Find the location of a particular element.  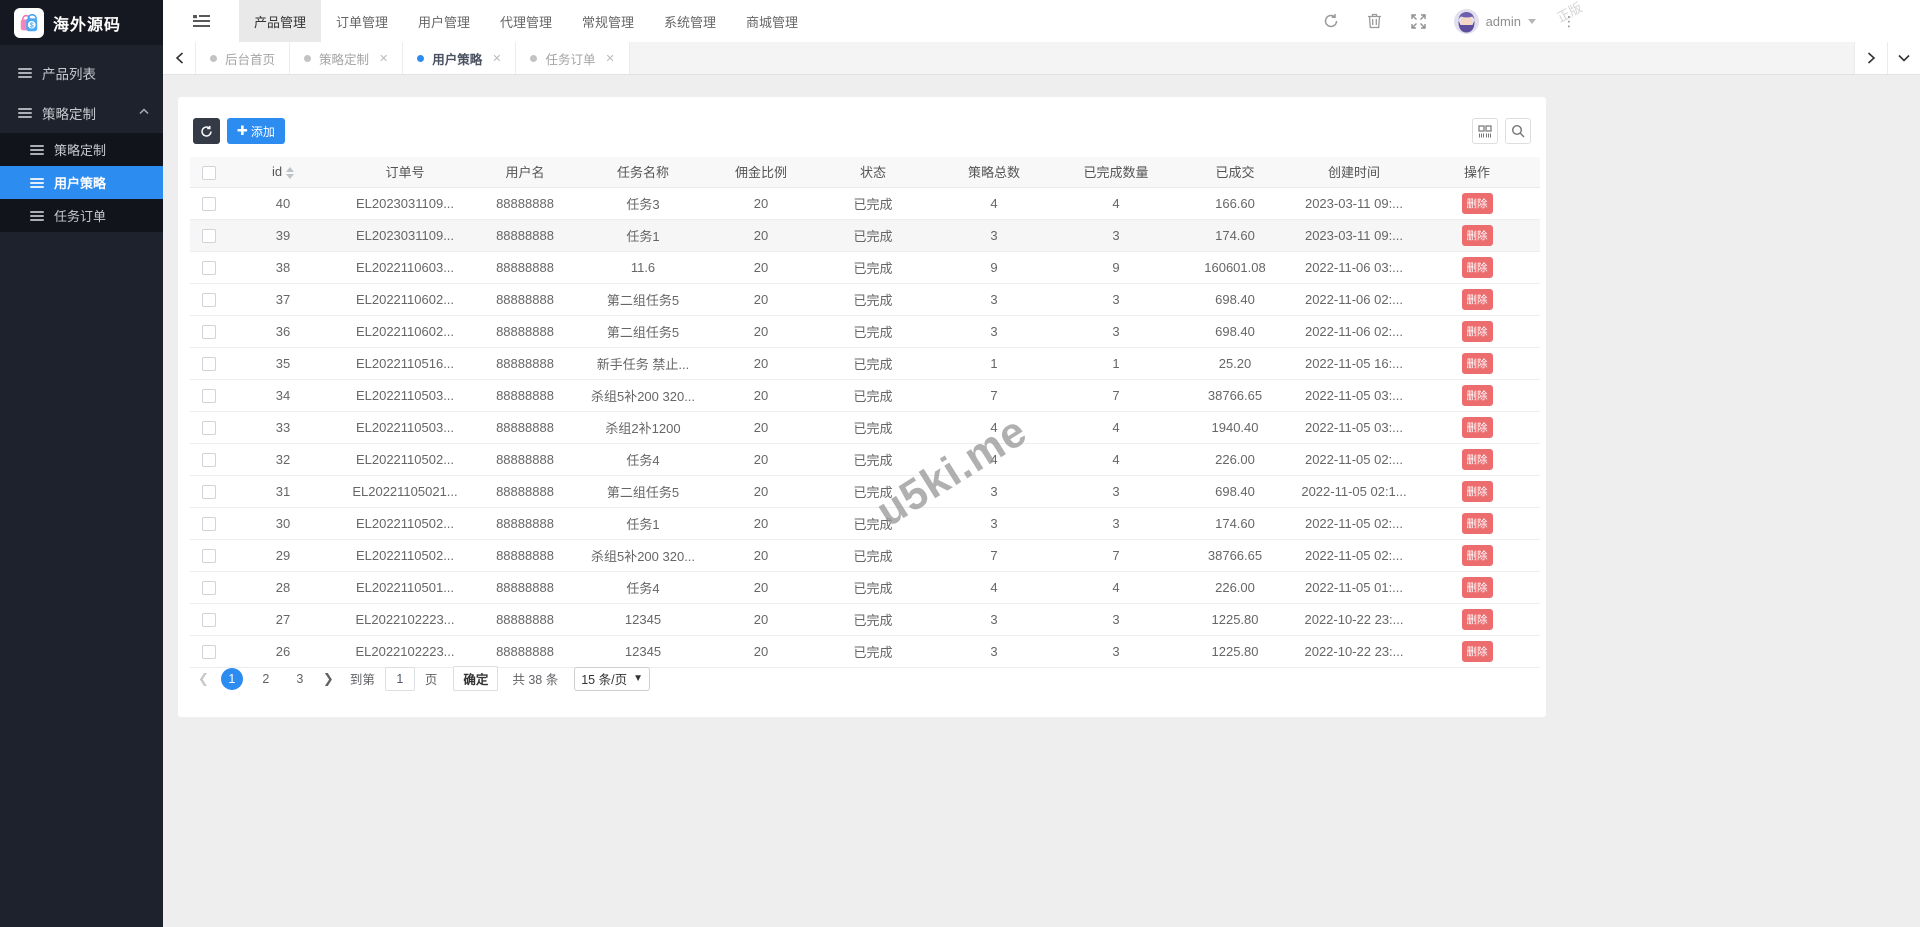

top-nav-item: 系统管理 is located at coordinates (690, 21).